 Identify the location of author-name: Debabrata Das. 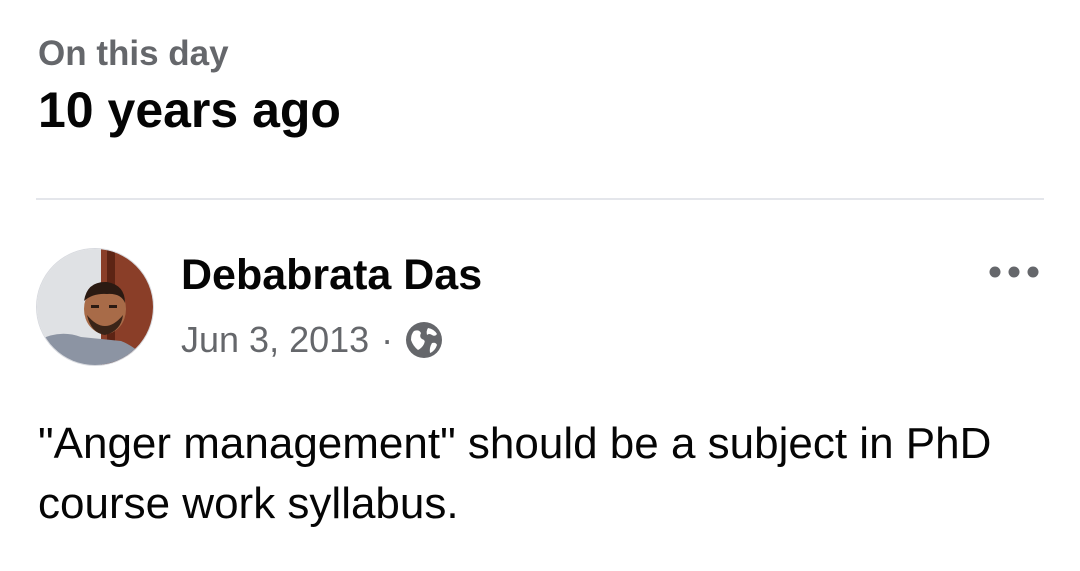
(331, 275).